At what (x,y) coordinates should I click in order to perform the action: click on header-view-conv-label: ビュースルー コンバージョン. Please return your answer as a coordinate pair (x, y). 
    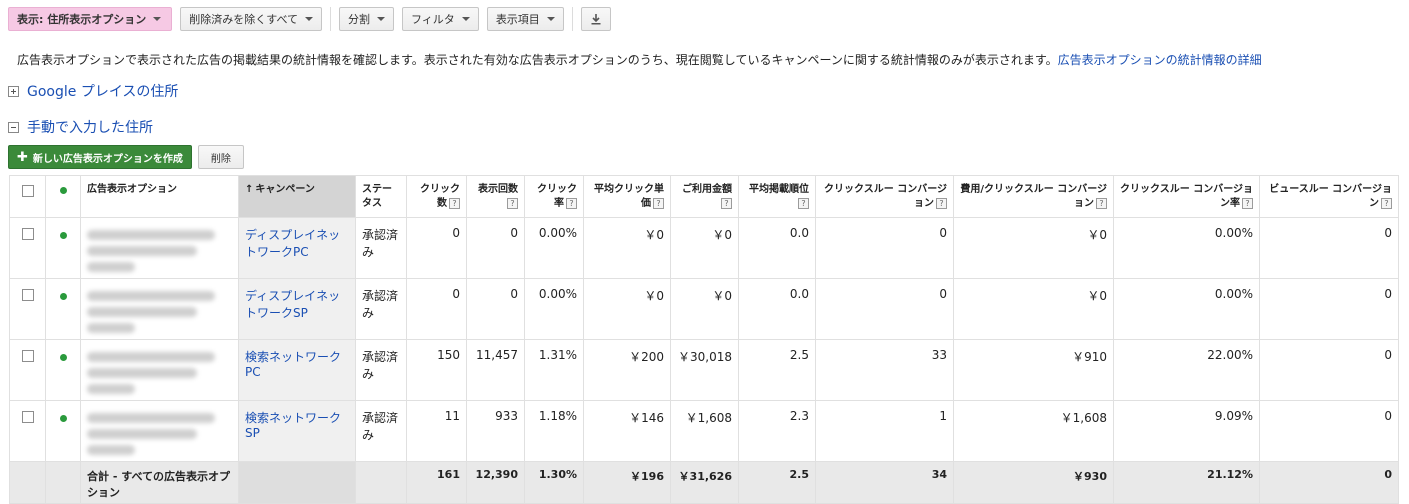
    Looking at the image, I should click on (1330, 196).